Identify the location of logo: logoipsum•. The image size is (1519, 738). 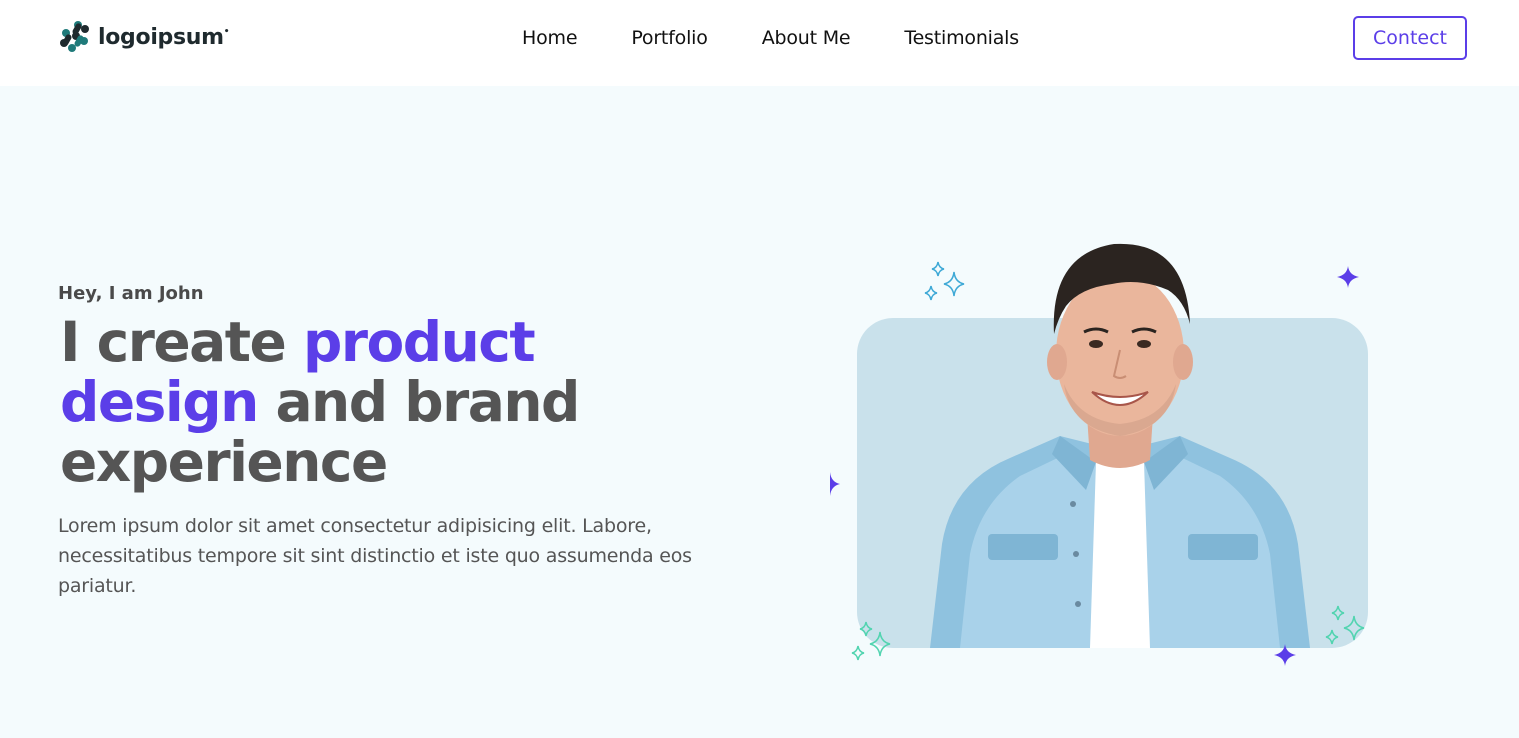
(144, 37).